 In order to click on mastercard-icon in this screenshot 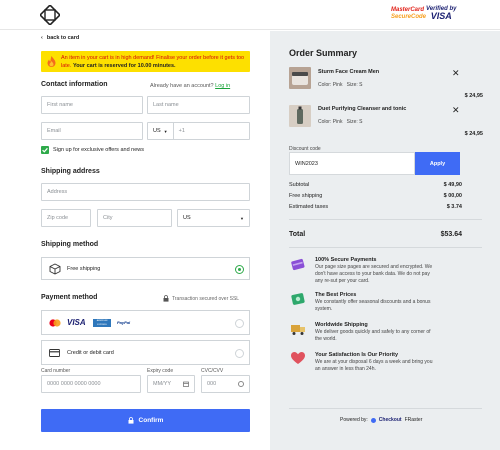, I will do `click(55, 323)`.